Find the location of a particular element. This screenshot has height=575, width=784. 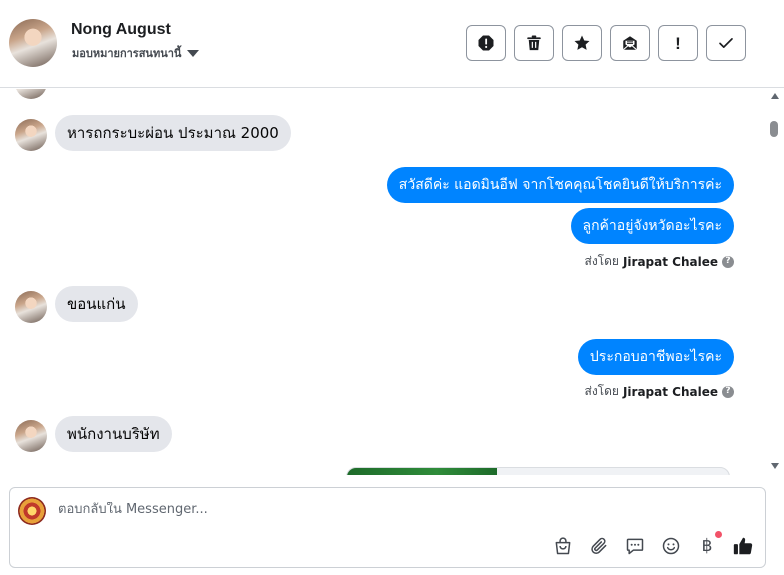

trash-icon is located at coordinates (534, 43).